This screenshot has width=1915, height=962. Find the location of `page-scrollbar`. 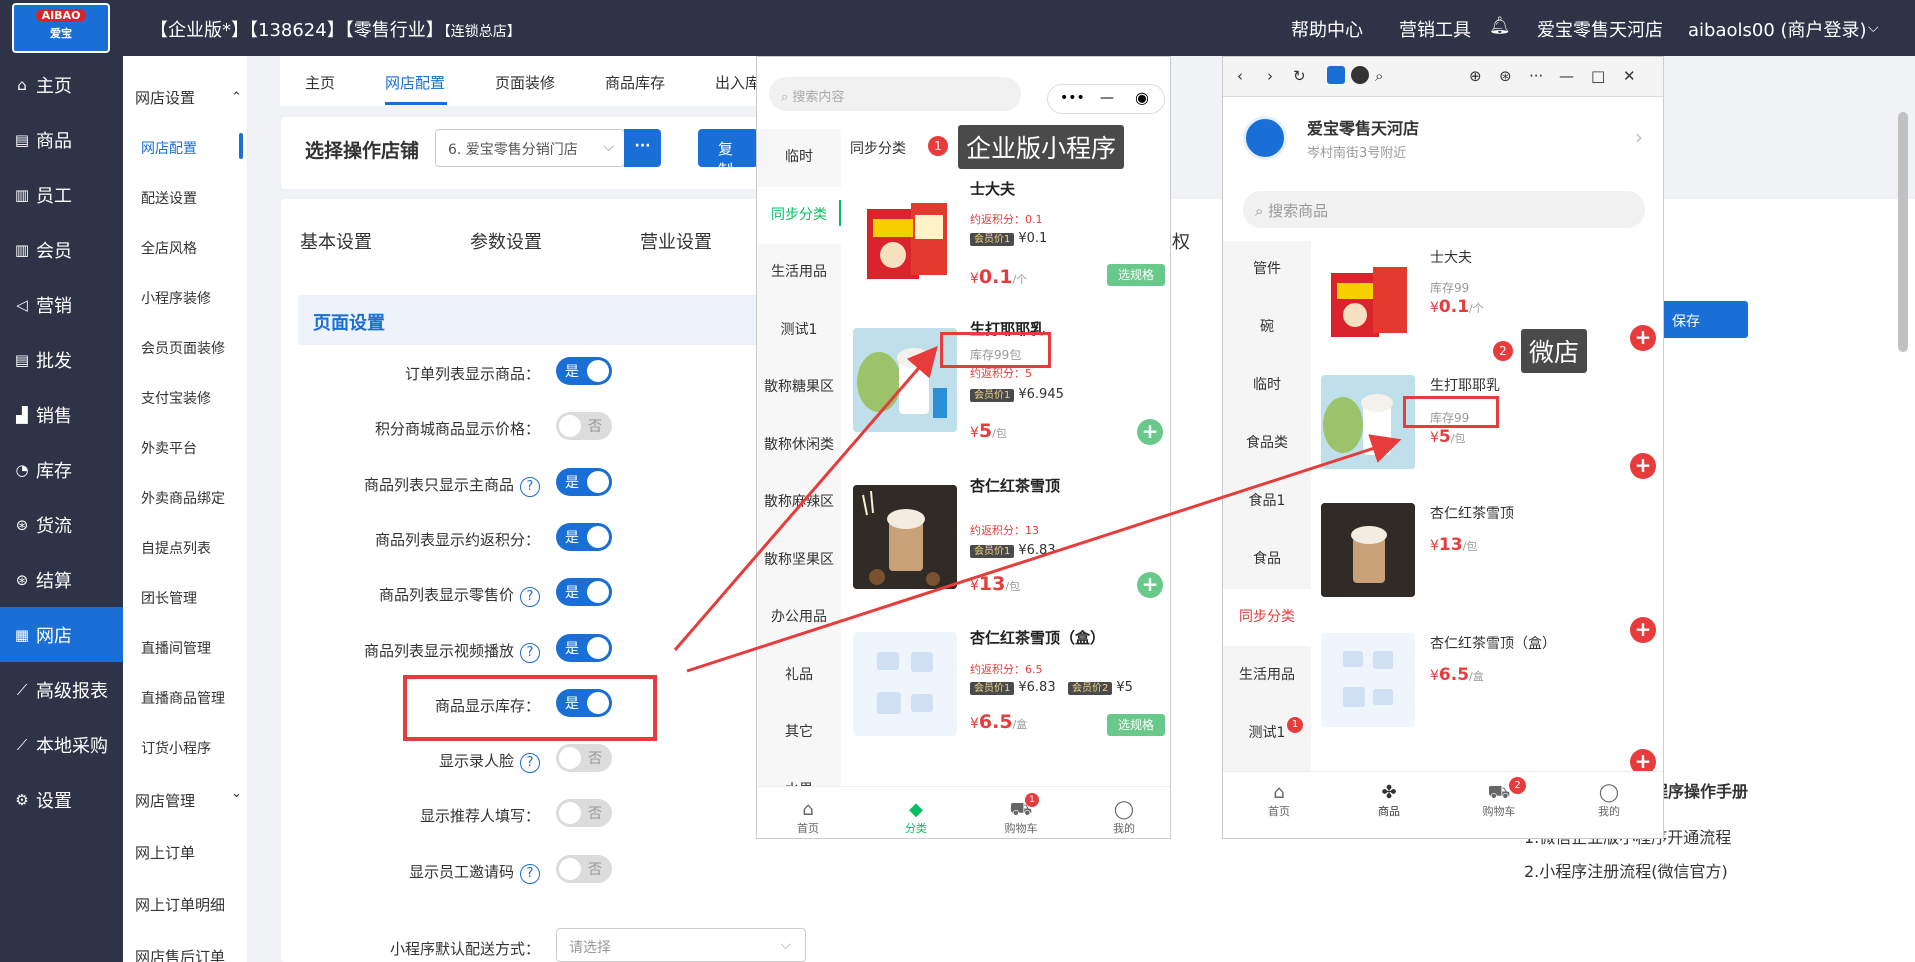

page-scrollbar is located at coordinates (1903, 232).